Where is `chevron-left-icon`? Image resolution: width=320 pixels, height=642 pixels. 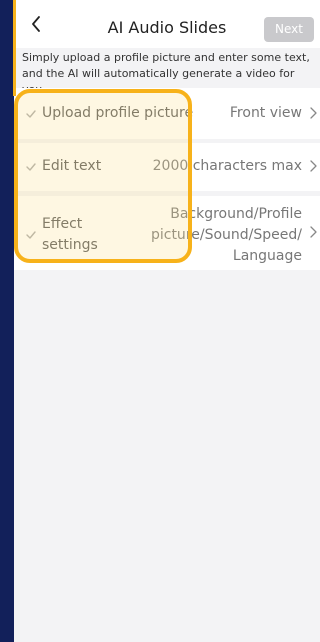 chevron-left-icon is located at coordinates (36, 24).